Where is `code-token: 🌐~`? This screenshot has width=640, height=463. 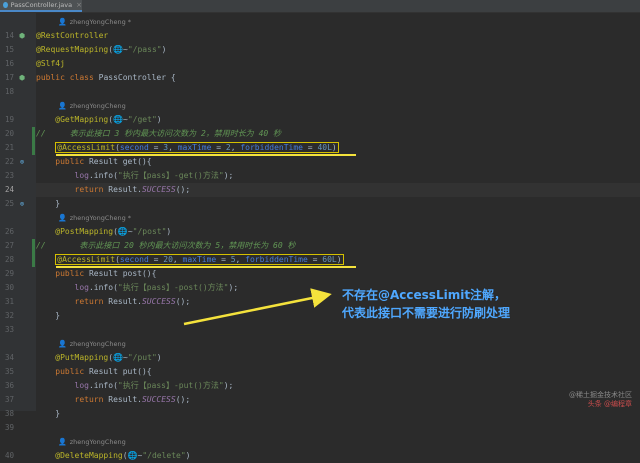
code-token: 🌐~ is located at coordinates (135, 455).